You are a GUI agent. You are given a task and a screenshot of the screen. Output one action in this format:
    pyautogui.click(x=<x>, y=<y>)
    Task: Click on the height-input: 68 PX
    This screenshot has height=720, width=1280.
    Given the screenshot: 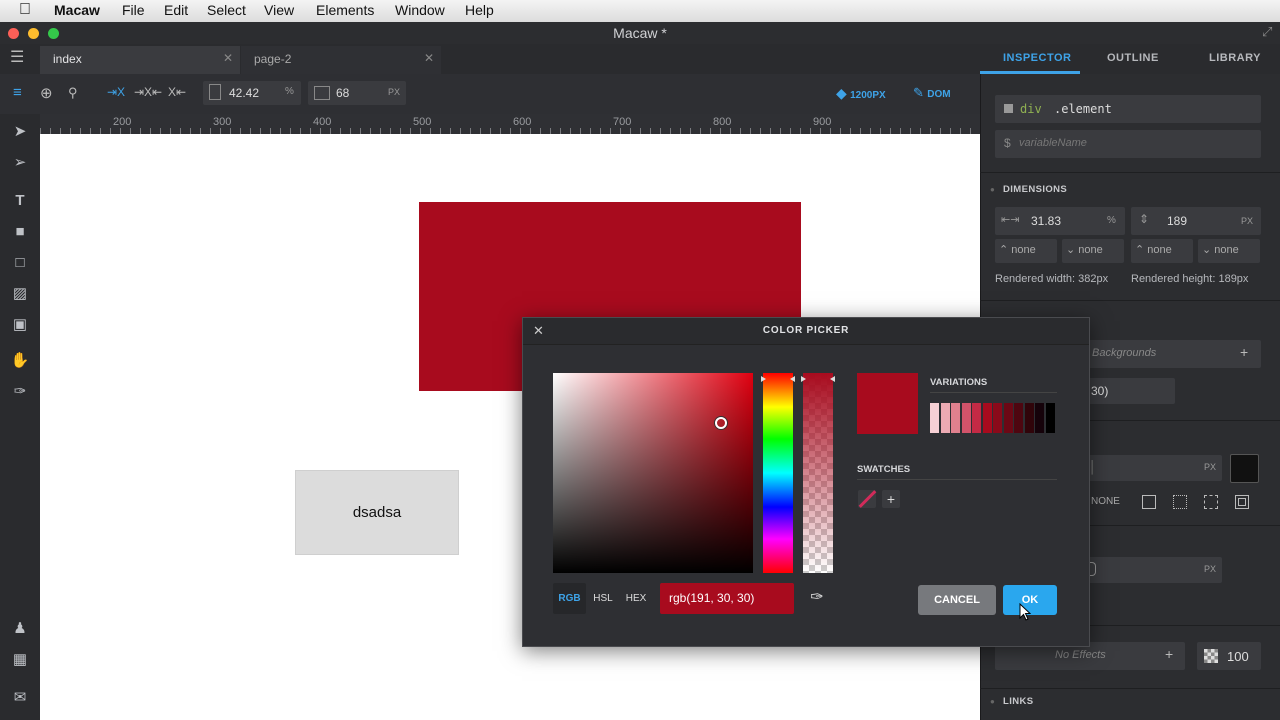 What is the action you would take?
    pyautogui.click(x=357, y=93)
    